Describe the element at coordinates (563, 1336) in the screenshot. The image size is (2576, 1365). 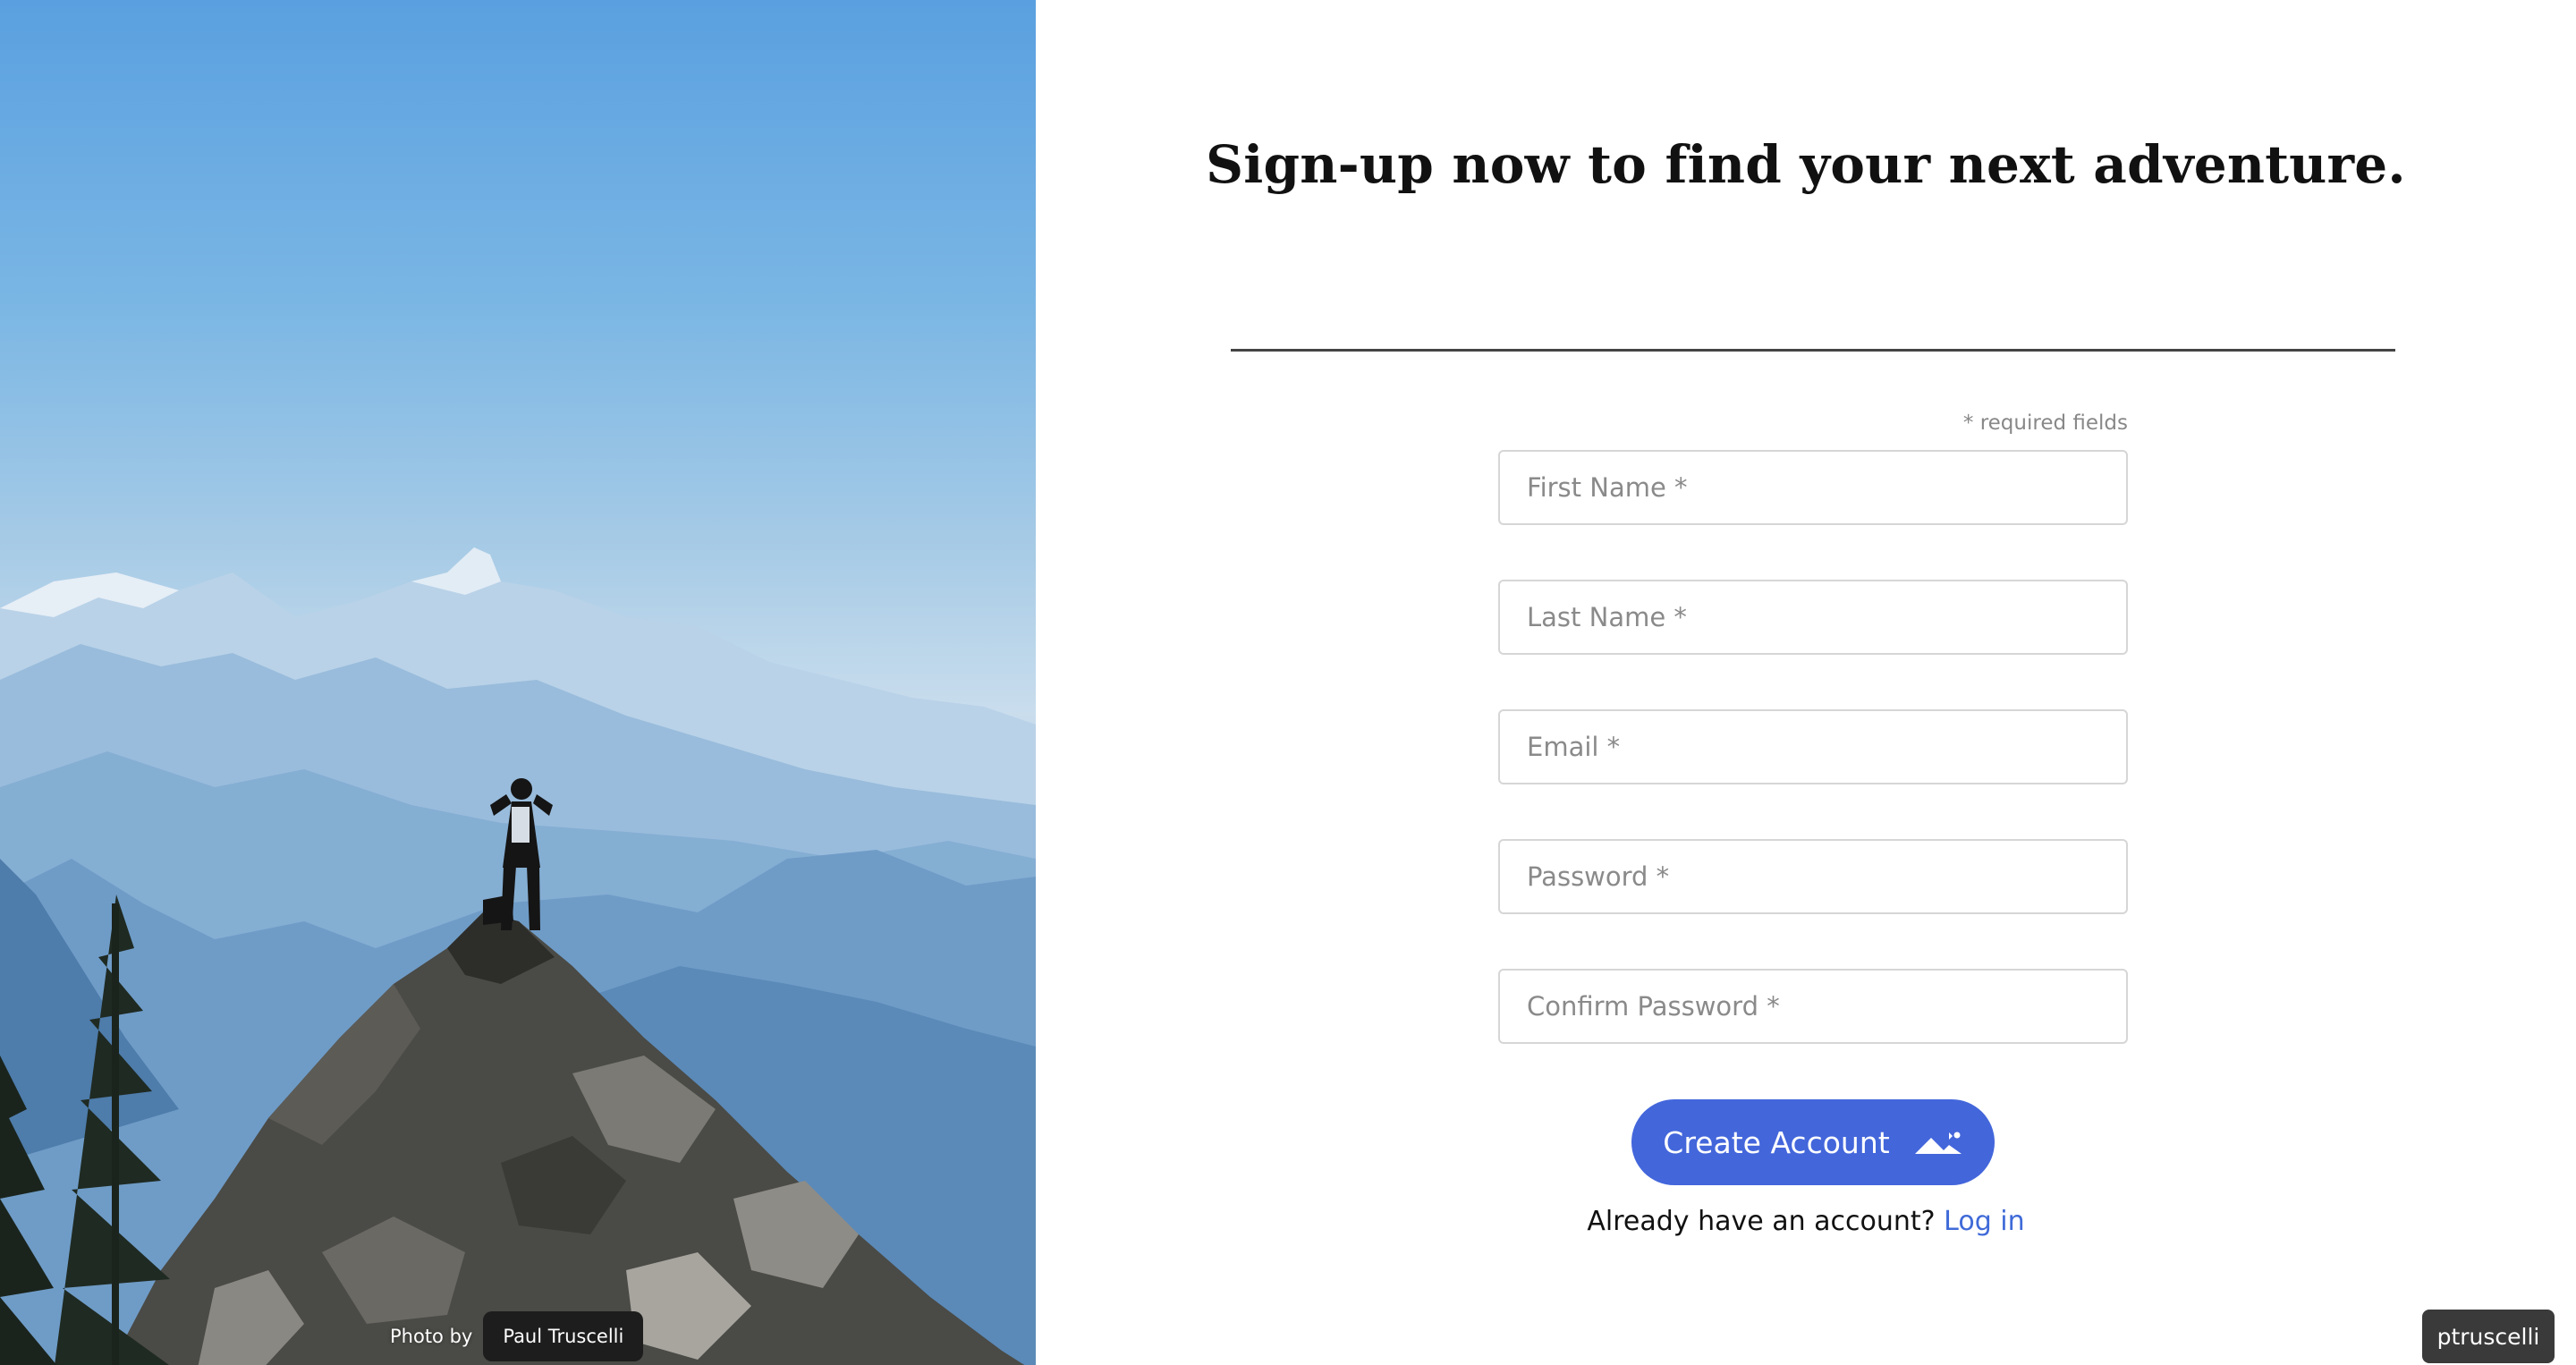
I see `photo-credit-author-link: Paul Truscelli` at that location.